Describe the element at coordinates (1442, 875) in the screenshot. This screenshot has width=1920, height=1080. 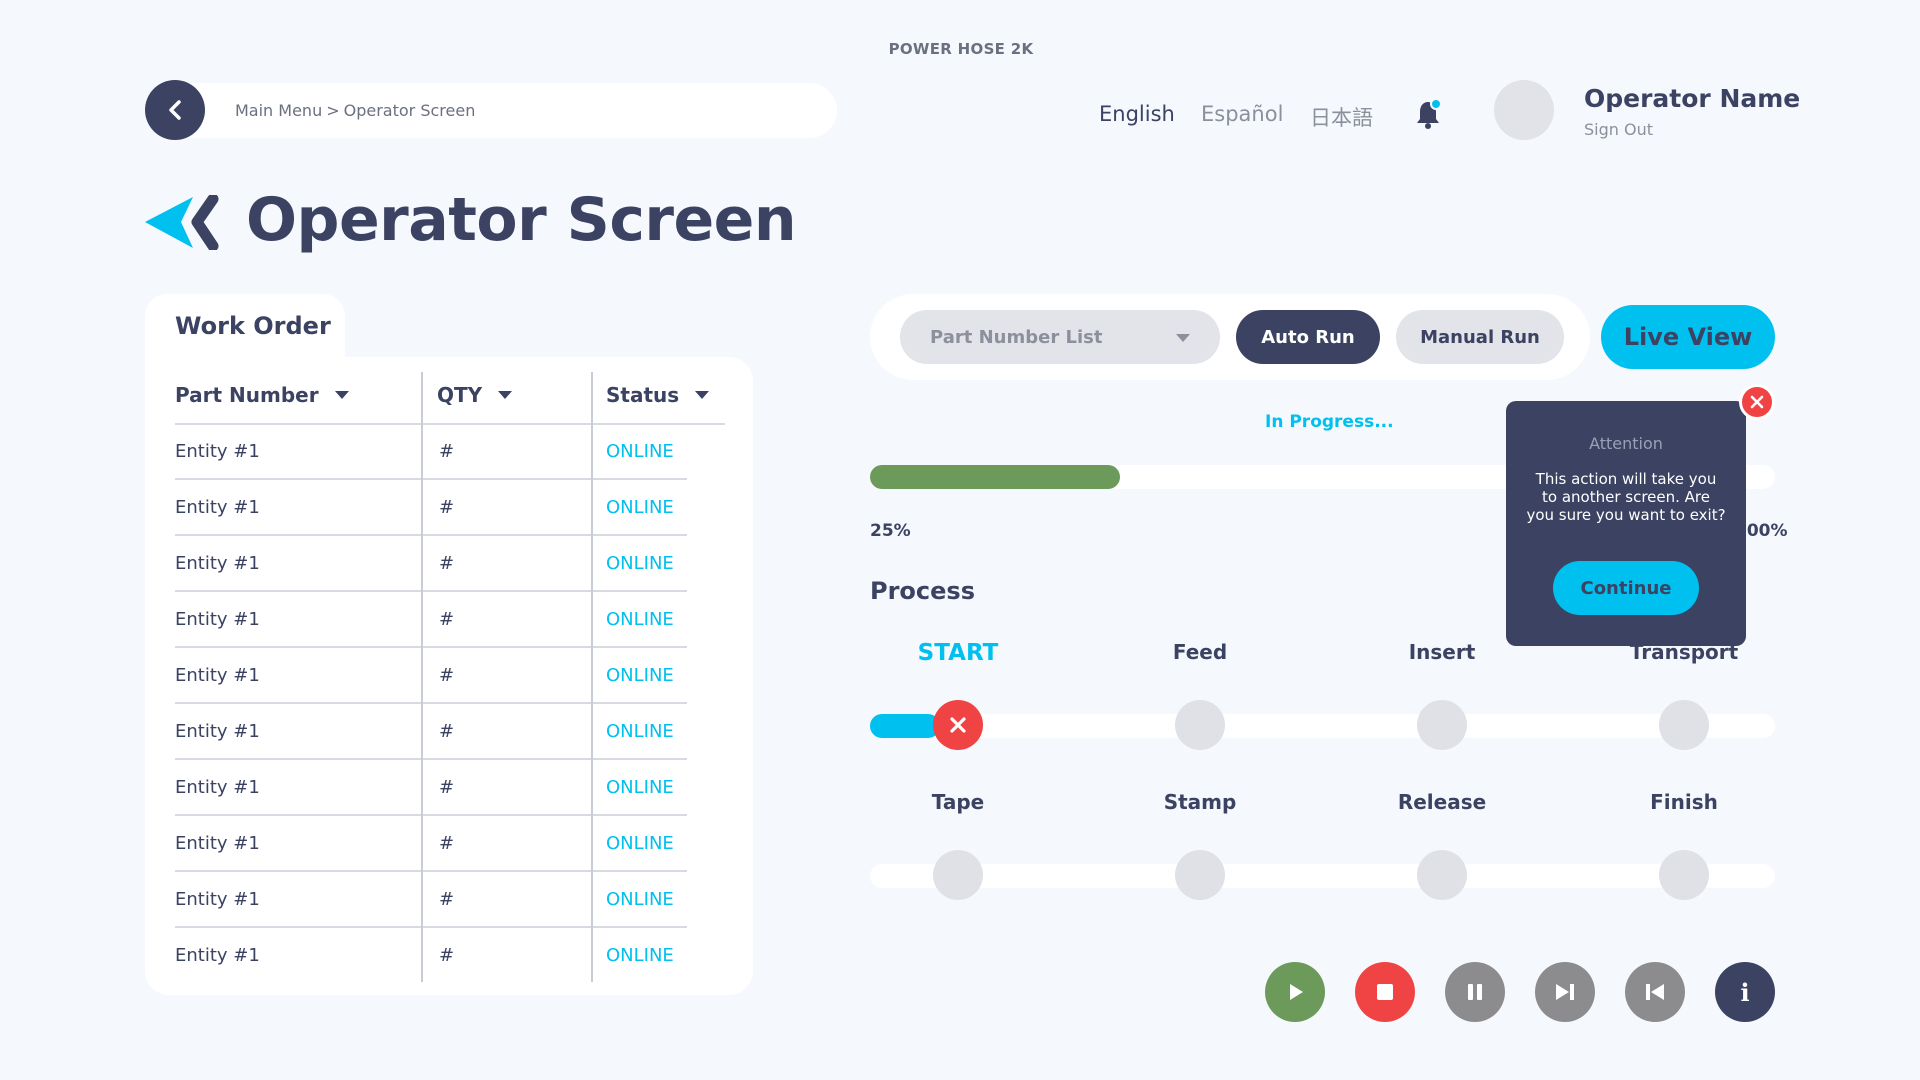
I see `process-step-node-release` at that location.